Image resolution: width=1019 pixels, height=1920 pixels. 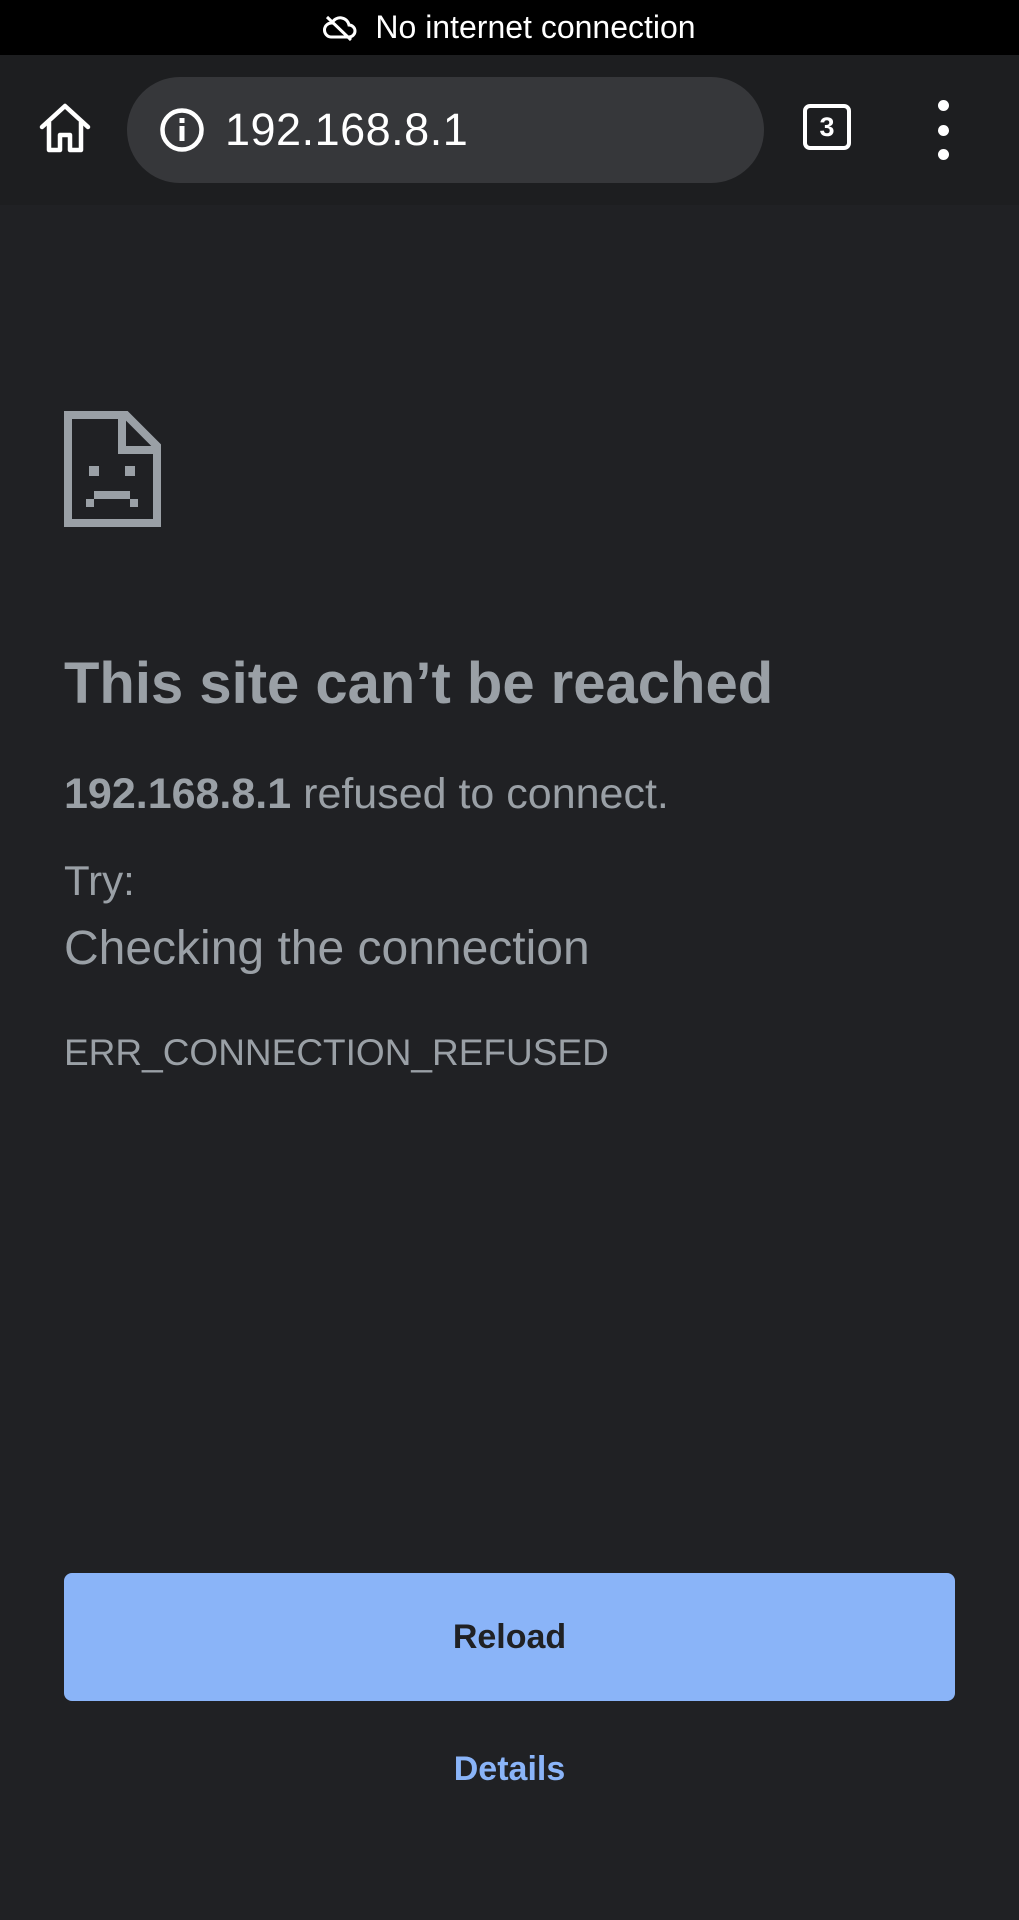 What do you see at coordinates (480, 794) in the screenshot?
I see `error-refused-text: refused to connect.` at bounding box center [480, 794].